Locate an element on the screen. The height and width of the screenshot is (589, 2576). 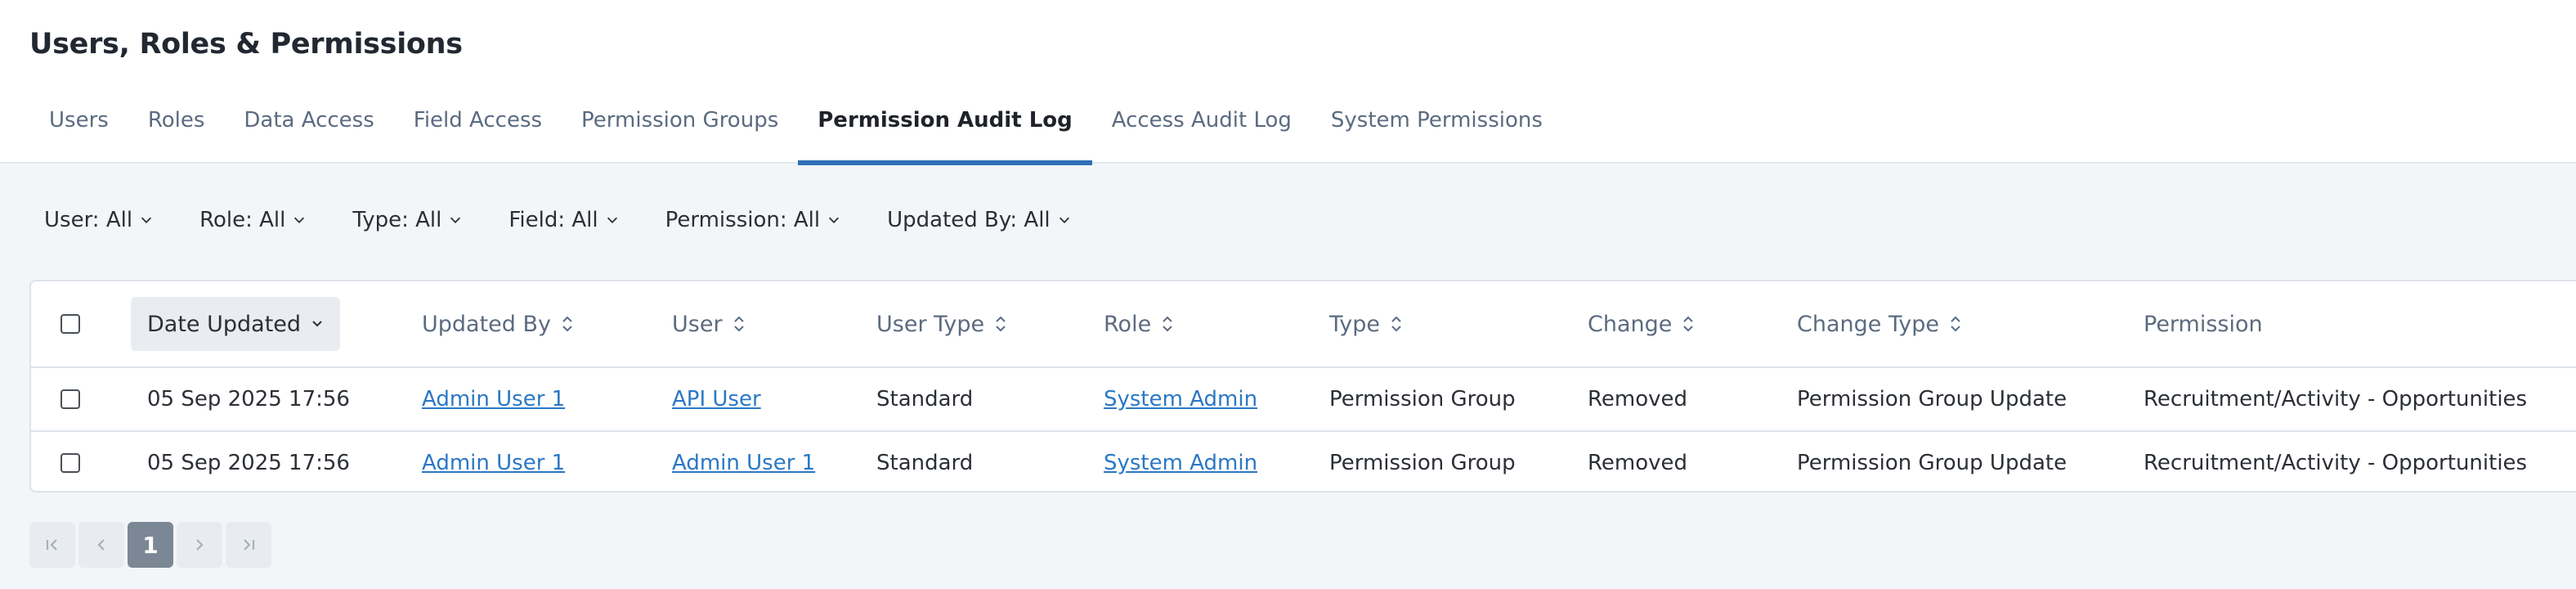
page-number-button: 1 is located at coordinates (151, 545).